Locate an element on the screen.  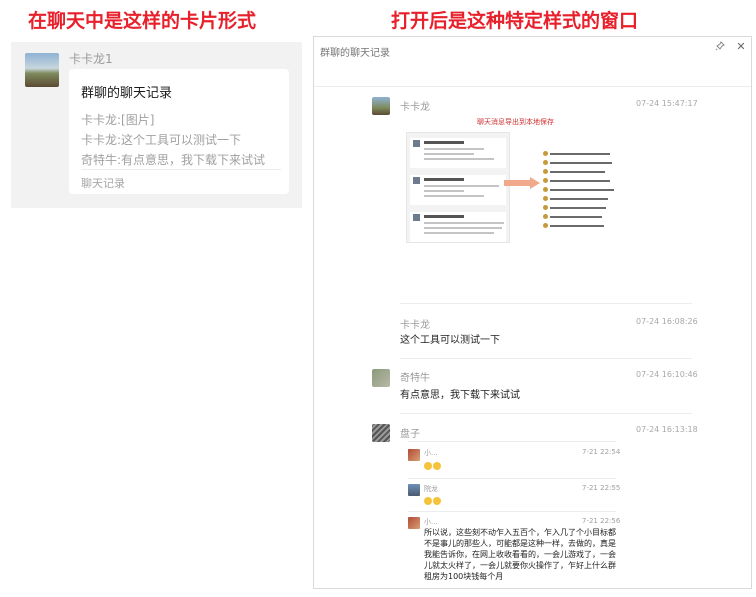
card-line: 奇特牛:有点意思，我下载下来试试 is located at coordinates (173, 160).